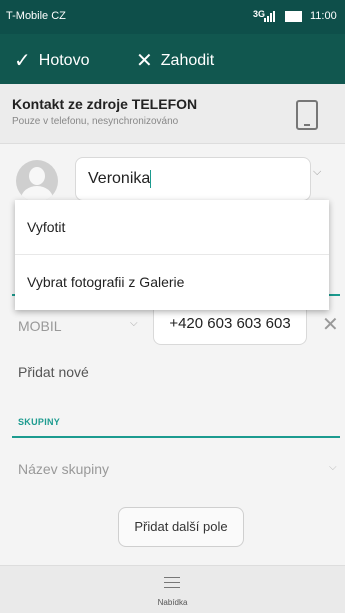 This screenshot has height=613, width=345. Describe the element at coordinates (151, 178) in the screenshot. I see `text-cursor` at that location.